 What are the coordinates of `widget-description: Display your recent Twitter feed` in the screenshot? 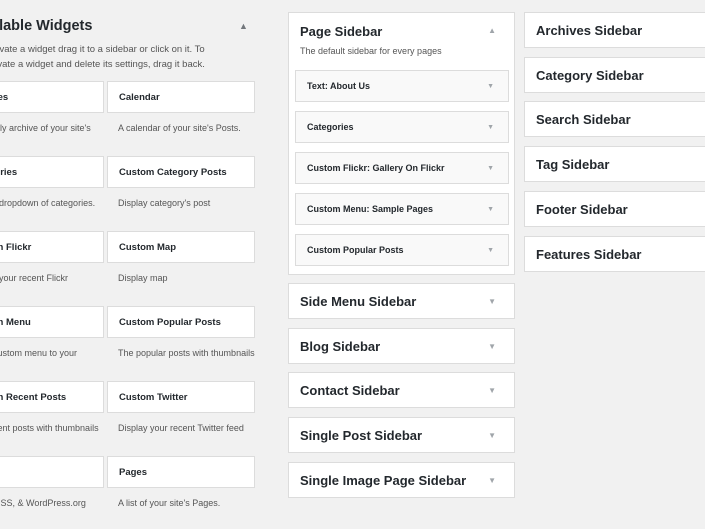 It's located at (181, 428).